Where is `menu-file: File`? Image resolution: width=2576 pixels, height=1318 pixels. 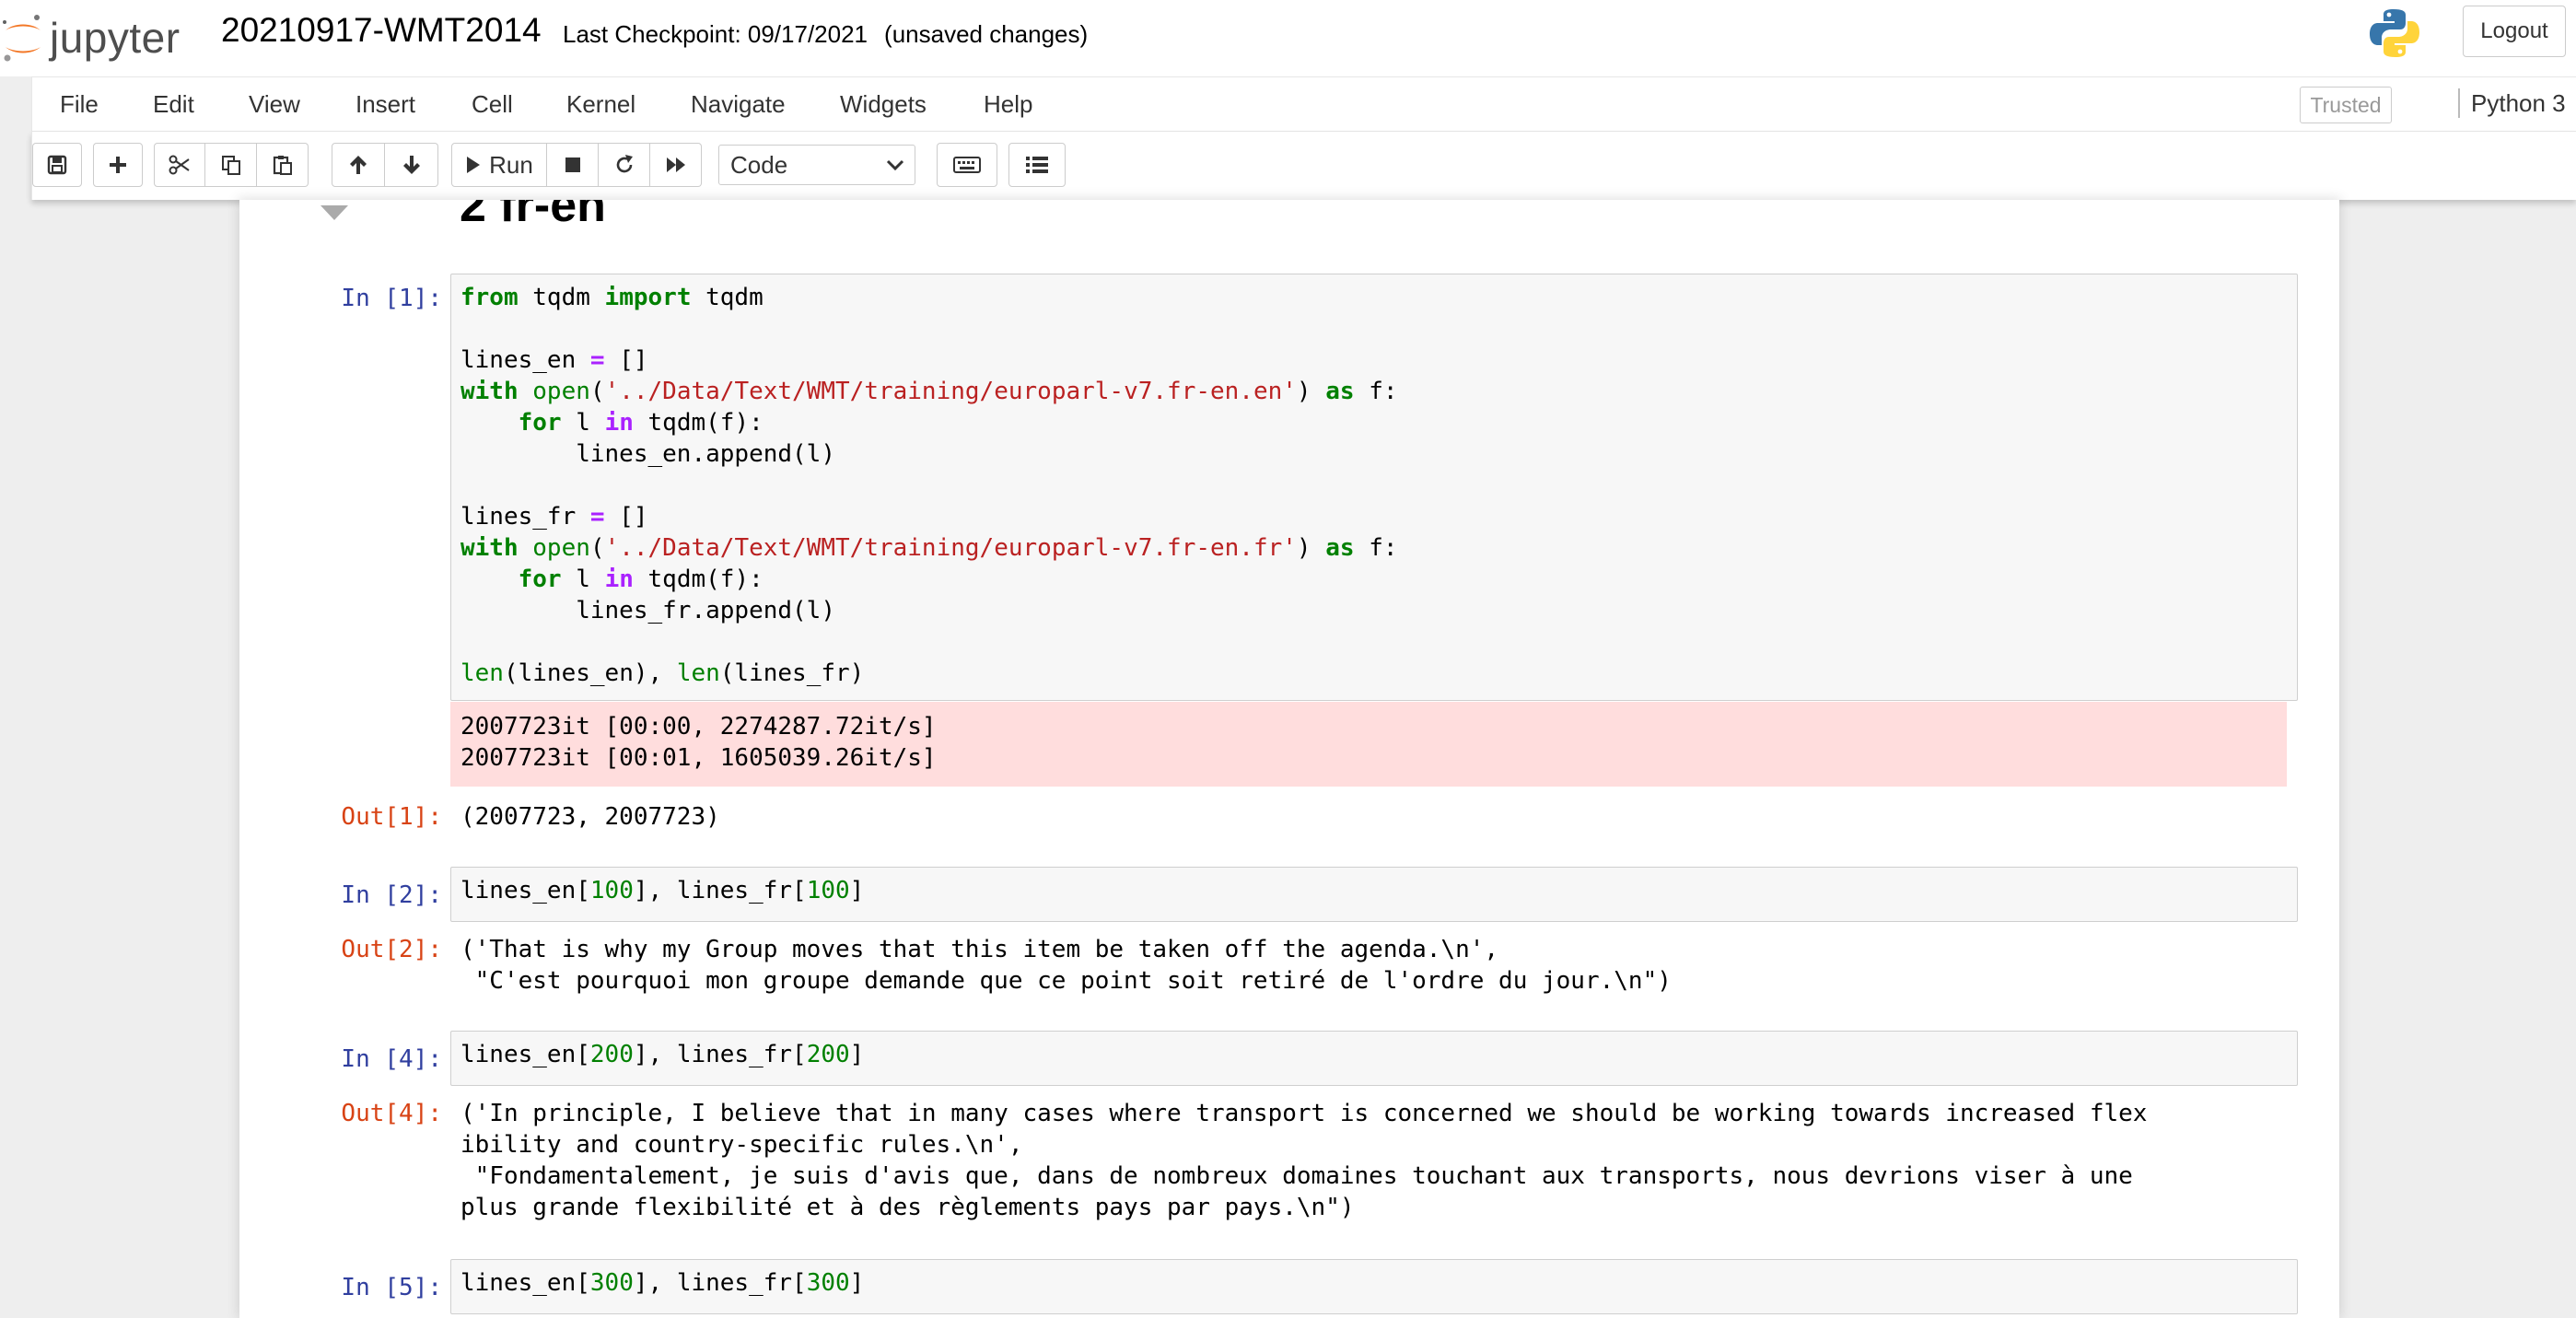
menu-file: File is located at coordinates (79, 104).